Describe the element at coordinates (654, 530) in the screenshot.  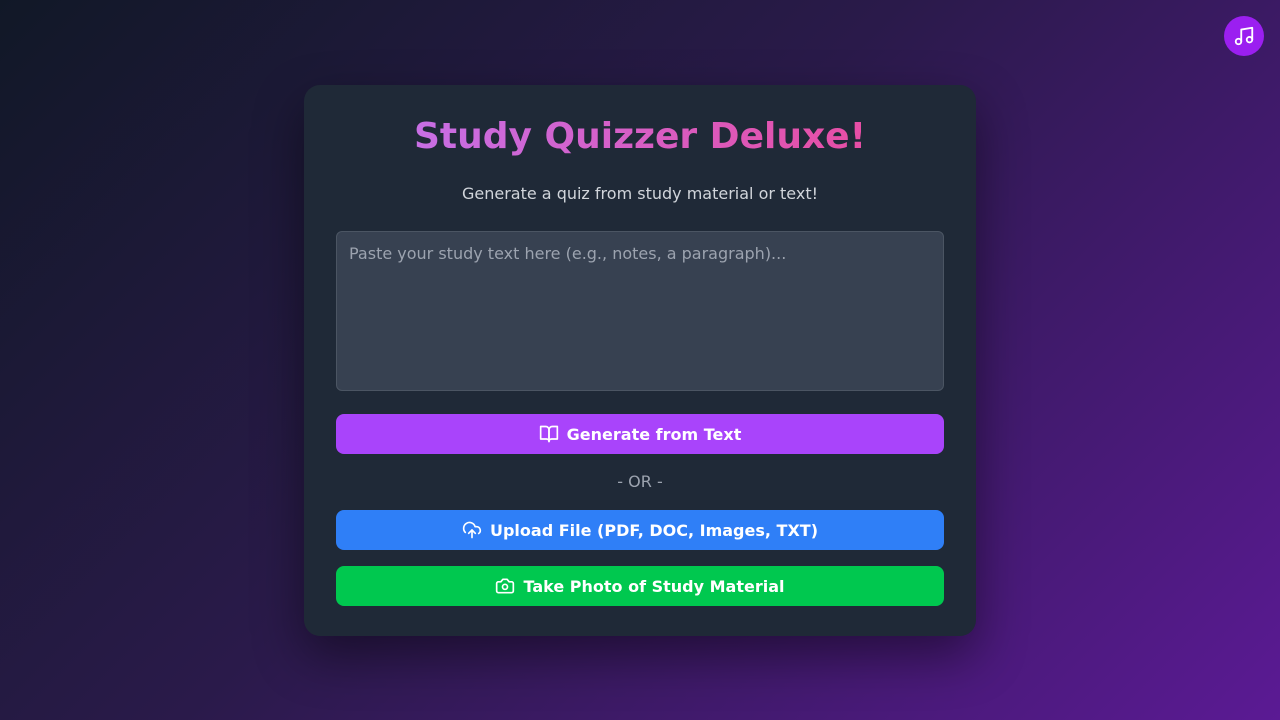
I see `upload-file-label: Upload File (PDF, DOC, Images, TXT)` at that location.